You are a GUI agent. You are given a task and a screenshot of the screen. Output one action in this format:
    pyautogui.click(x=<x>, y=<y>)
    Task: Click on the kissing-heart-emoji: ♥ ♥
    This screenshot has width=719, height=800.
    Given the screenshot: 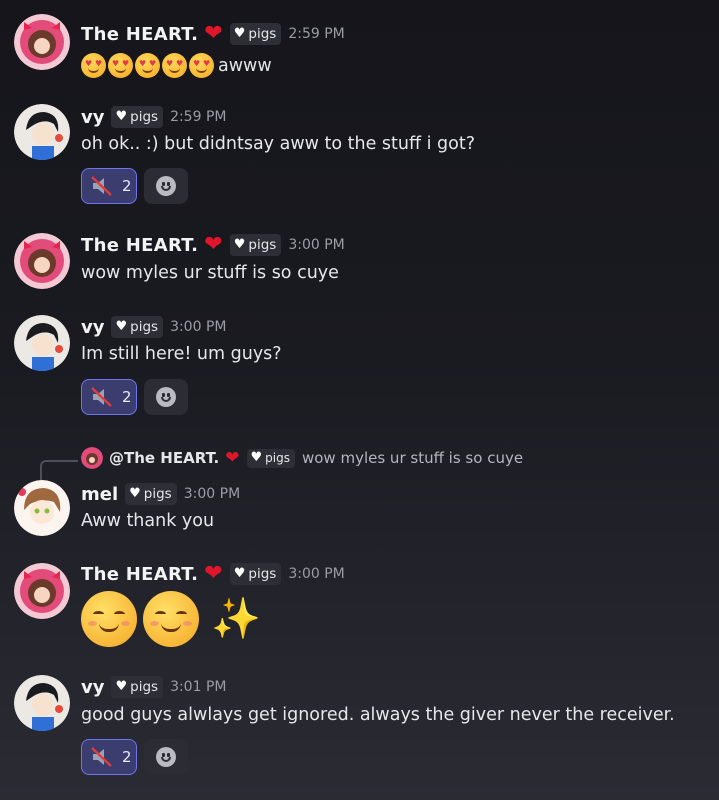 What is the action you would take?
    pyautogui.click(x=120, y=65)
    